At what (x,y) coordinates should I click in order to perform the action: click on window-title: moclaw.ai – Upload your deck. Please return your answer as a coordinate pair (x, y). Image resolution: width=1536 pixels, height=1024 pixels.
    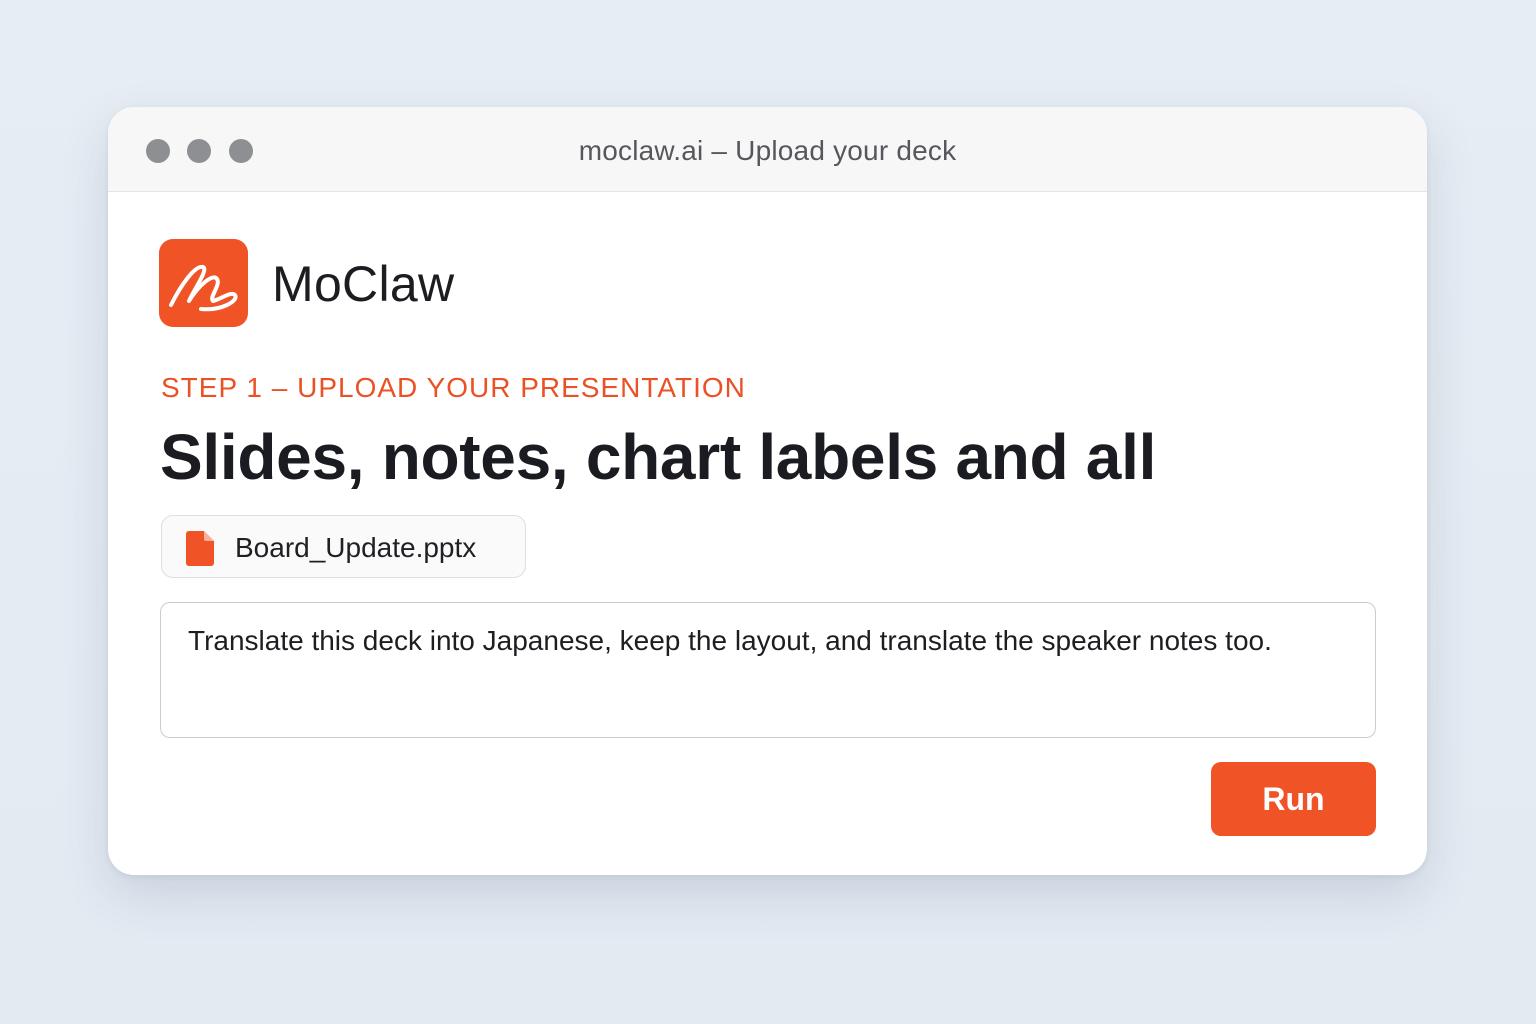
    Looking at the image, I should click on (767, 150).